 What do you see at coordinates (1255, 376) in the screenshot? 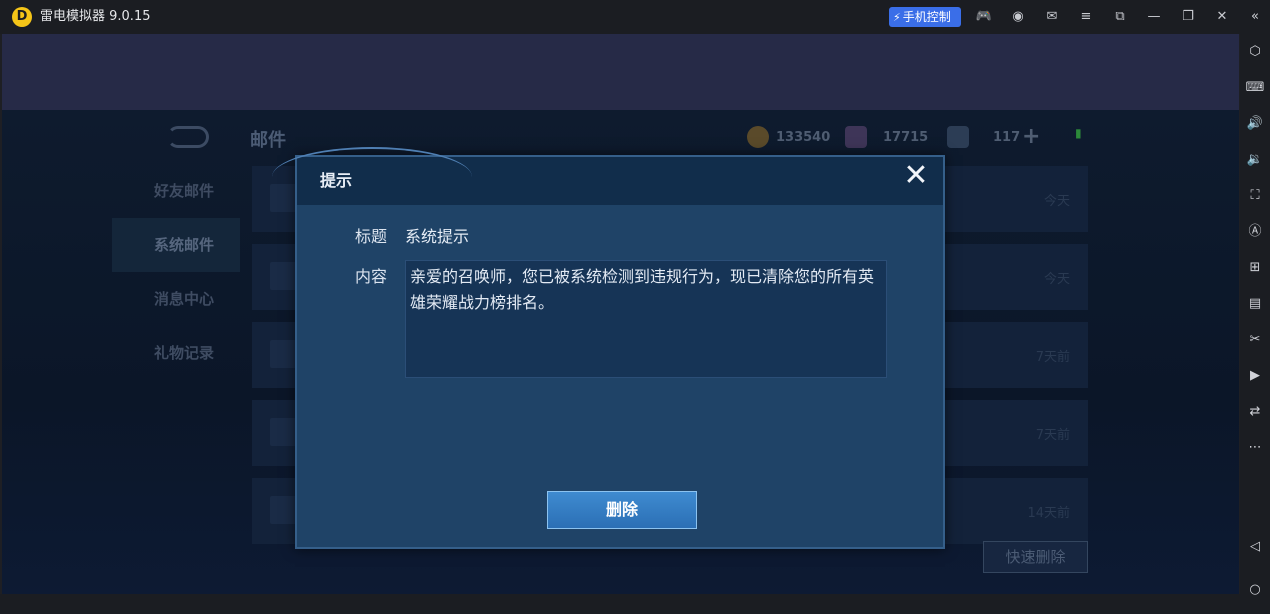
I see `record-icon: ▶` at bounding box center [1255, 376].